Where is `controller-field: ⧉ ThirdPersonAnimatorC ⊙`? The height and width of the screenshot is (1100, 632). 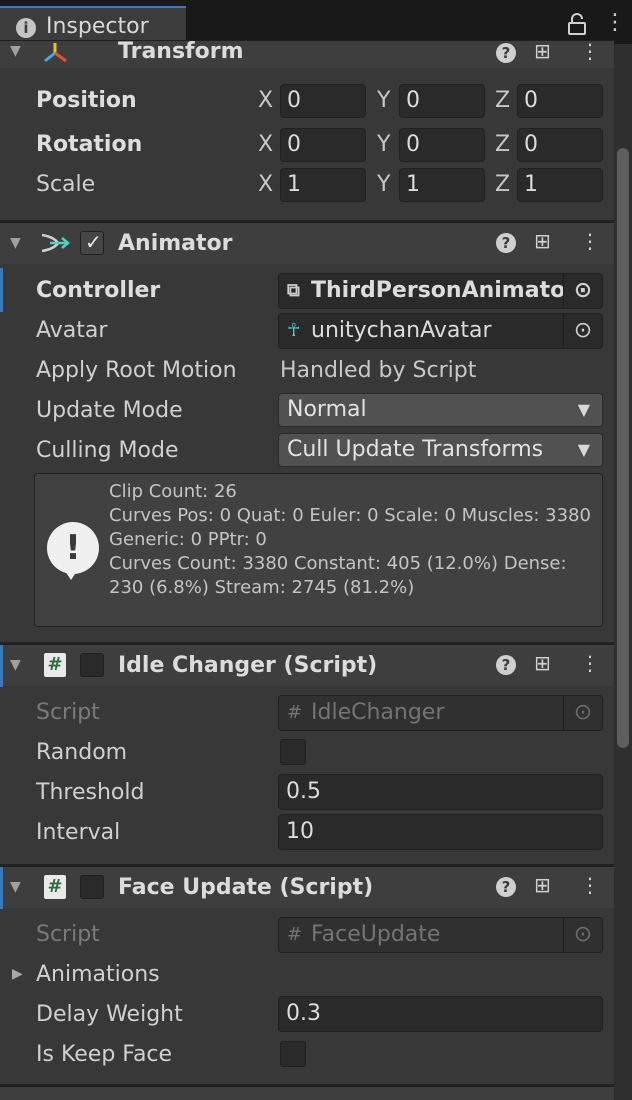 controller-field: ⧉ ThirdPersonAnimatorC ⊙ is located at coordinates (440, 291).